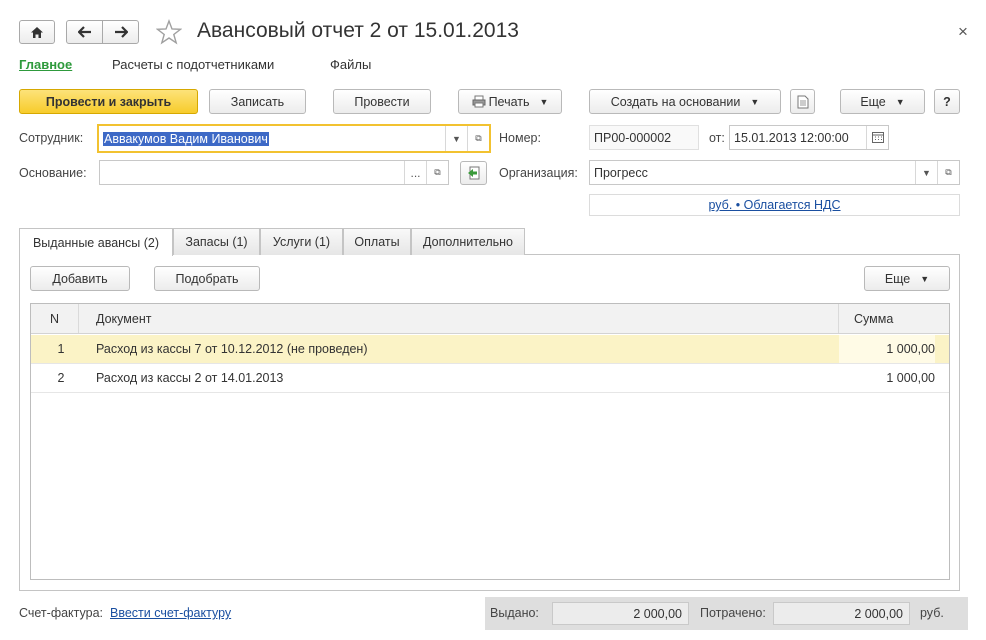  Describe the element at coordinates (620, 613) in the screenshot. I see `issued-value: 2 000,00` at that location.